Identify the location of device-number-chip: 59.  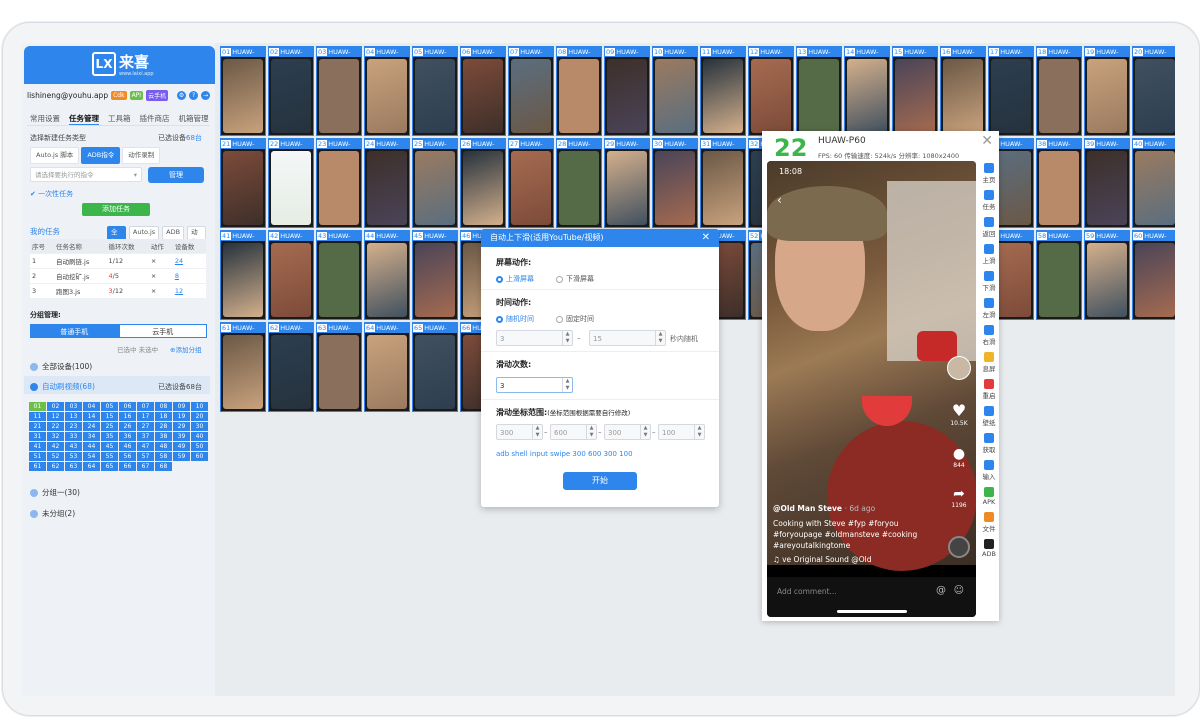
(181, 456).